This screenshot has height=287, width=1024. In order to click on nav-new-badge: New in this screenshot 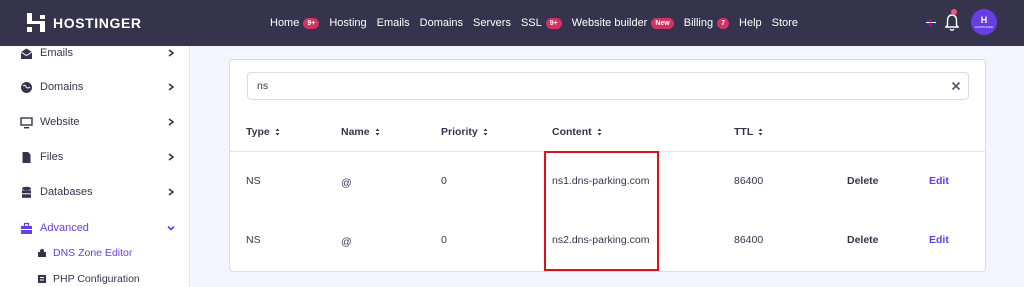, I will do `click(662, 23)`.